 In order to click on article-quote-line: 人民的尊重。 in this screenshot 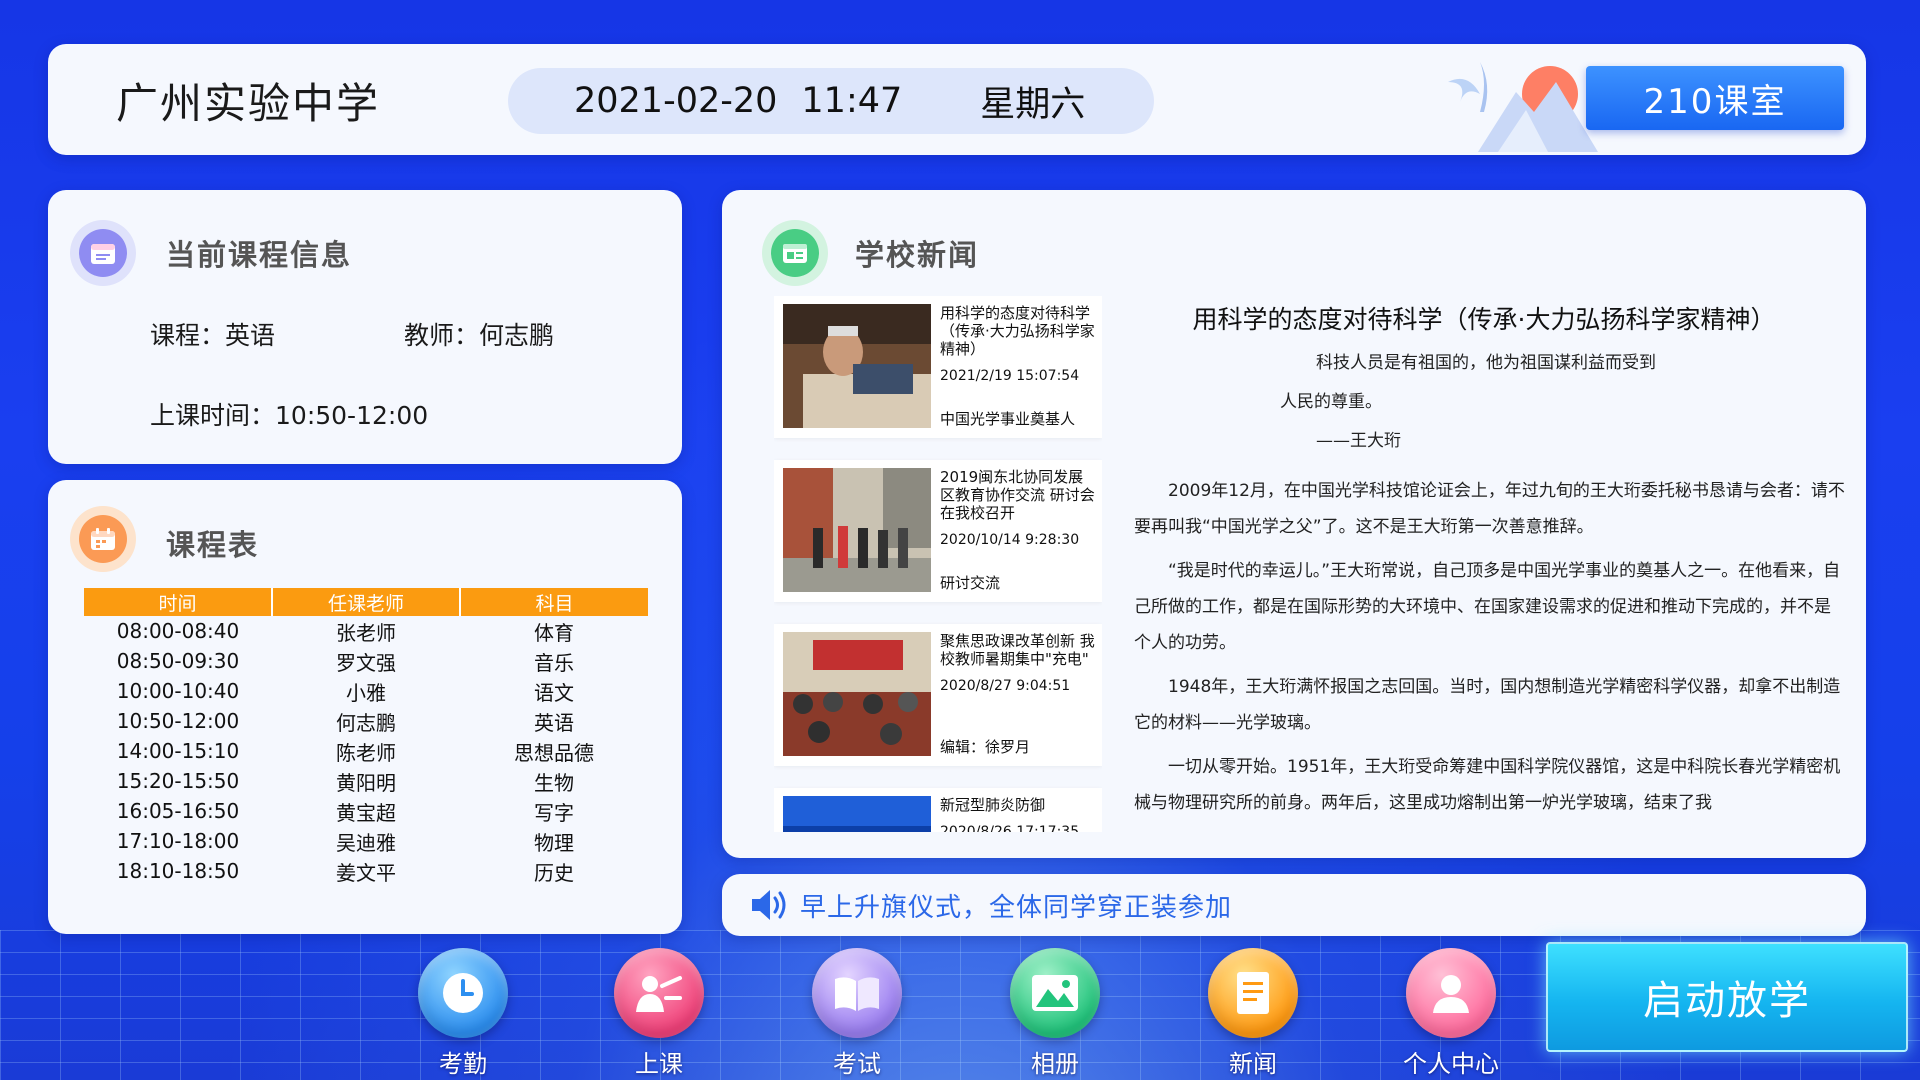, I will do `click(1331, 402)`.